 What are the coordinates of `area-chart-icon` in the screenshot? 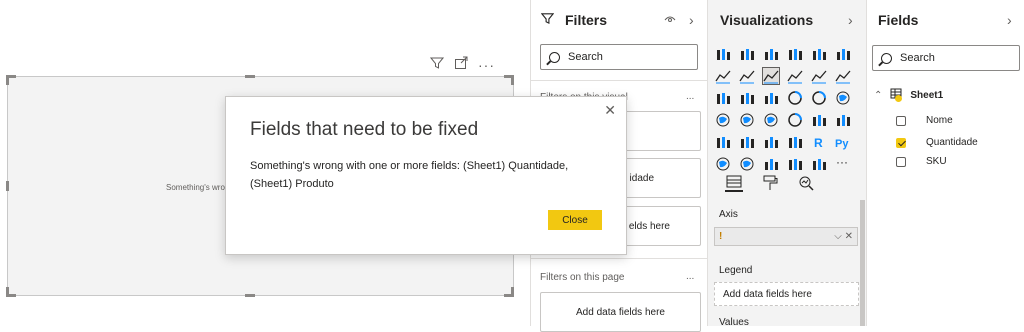 It's located at (747, 76).